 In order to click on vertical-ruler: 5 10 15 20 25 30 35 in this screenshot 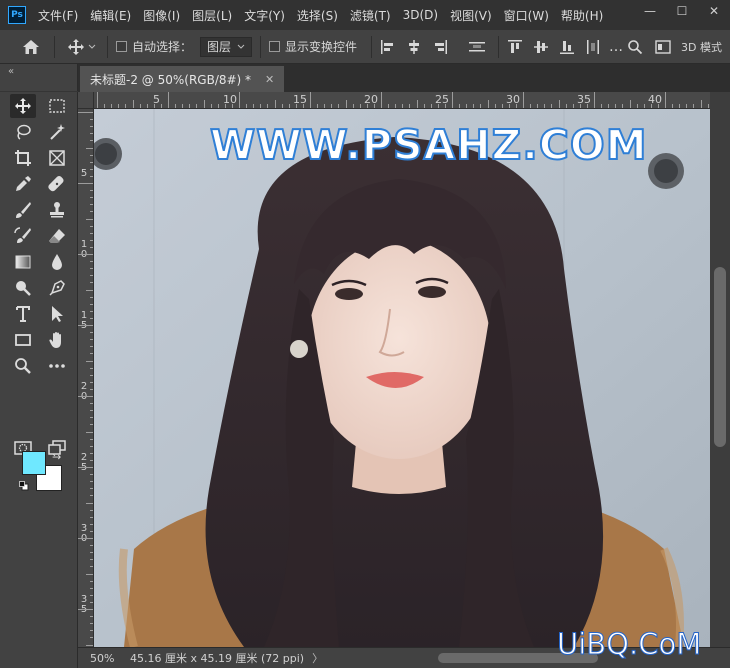, I will do `click(86, 378)`.